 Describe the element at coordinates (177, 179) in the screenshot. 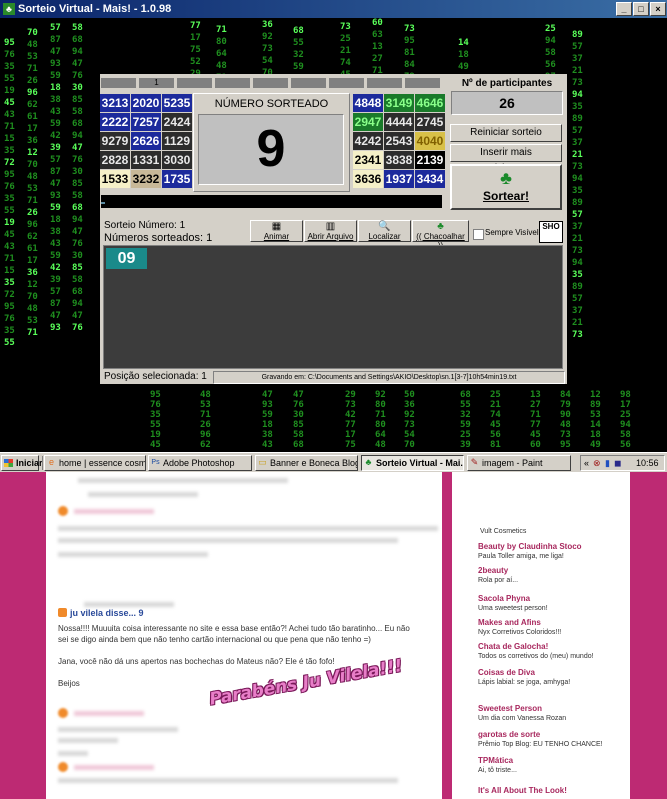

I see `participant-number-cell: 1735` at that location.